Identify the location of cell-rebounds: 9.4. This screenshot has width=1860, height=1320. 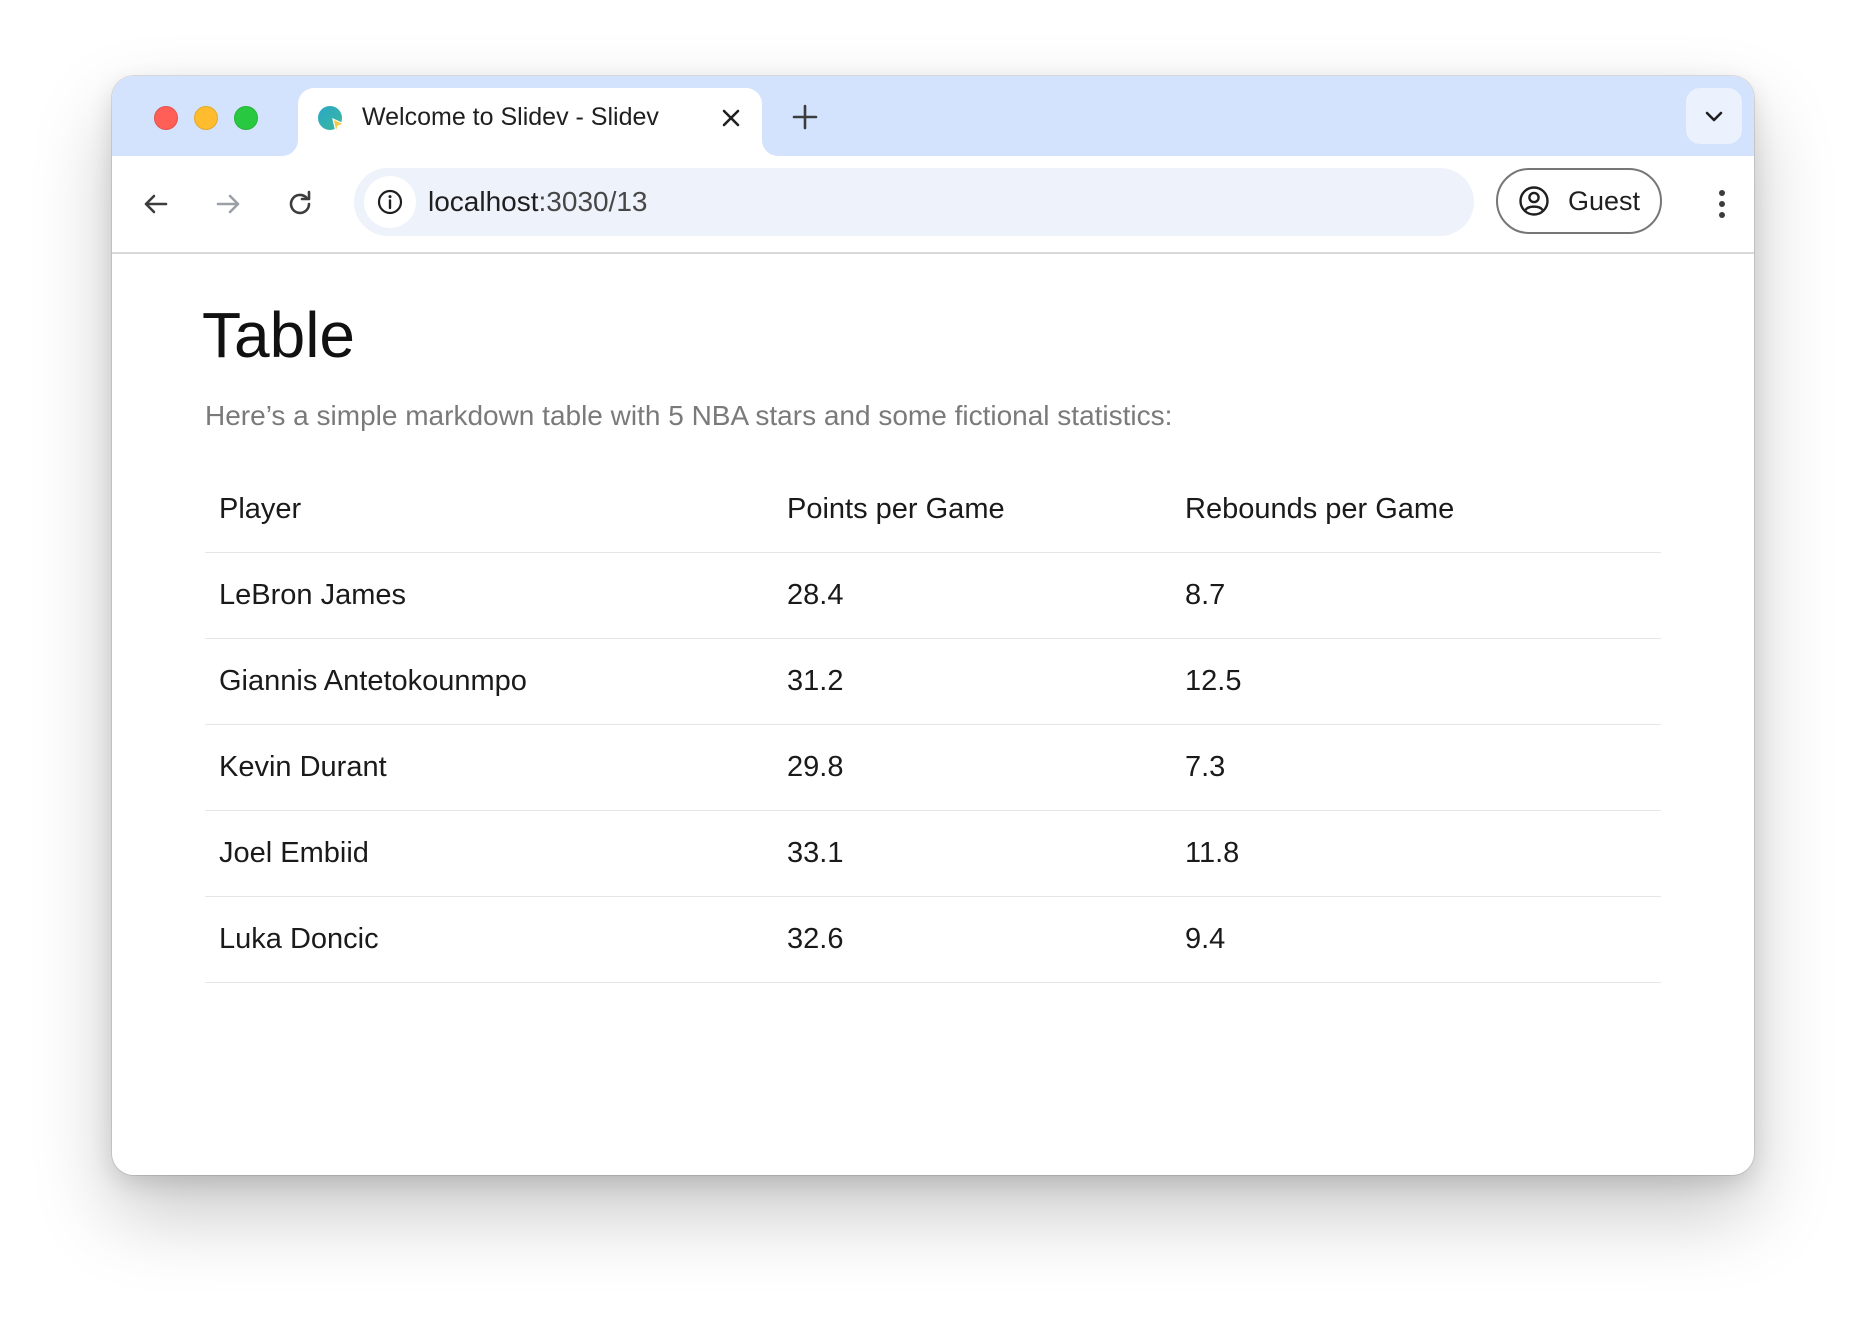
(1416, 939).